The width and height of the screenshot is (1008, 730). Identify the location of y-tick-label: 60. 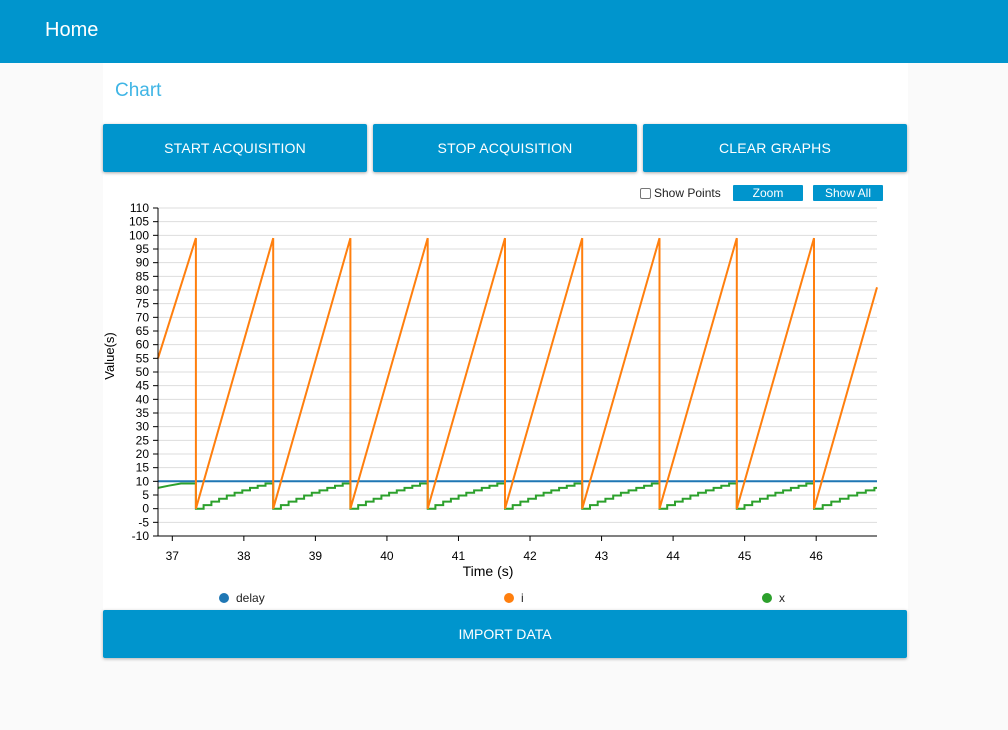
(143, 345).